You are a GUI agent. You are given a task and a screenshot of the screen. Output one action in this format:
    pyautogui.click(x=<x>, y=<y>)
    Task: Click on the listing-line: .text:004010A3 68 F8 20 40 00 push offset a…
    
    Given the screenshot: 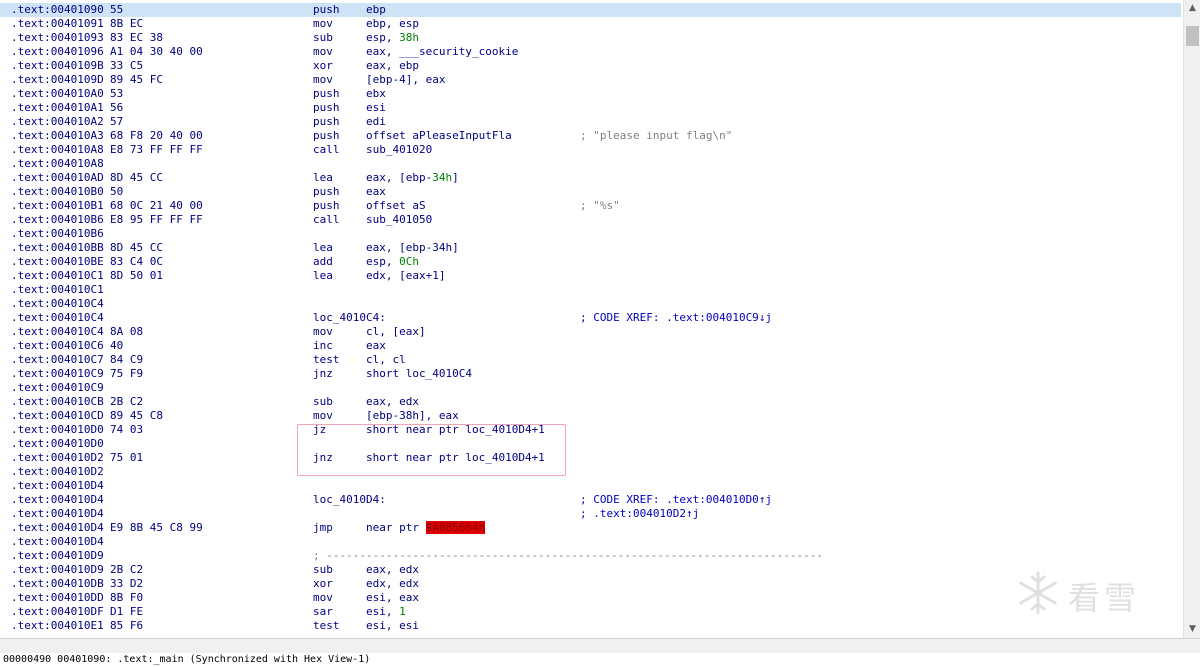 What is the action you would take?
    pyautogui.click(x=590, y=136)
    